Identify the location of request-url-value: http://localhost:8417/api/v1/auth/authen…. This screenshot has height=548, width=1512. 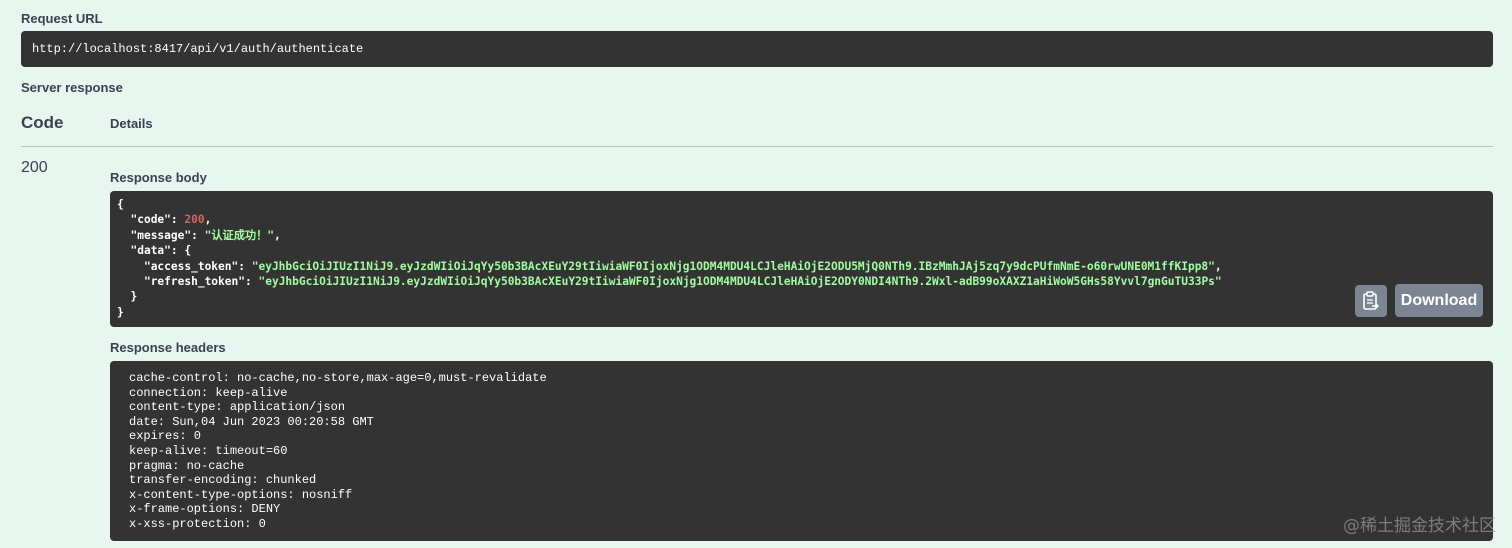
(198, 49).